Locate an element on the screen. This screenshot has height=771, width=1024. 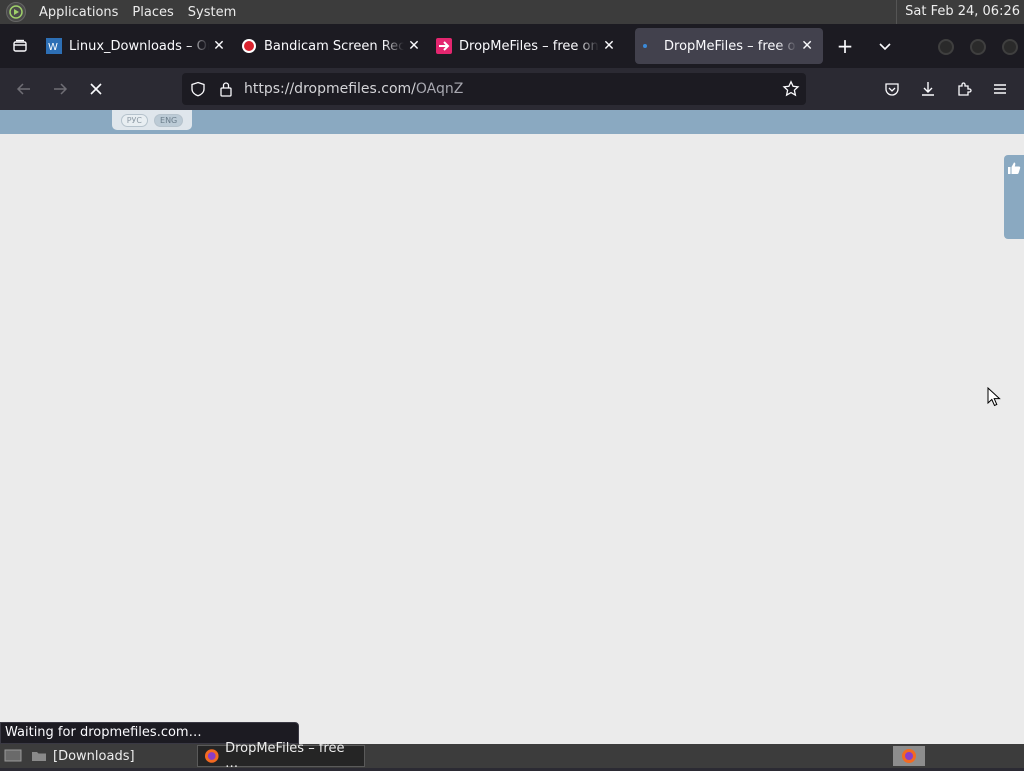
folder-icon is located at coordinates (39, 756).